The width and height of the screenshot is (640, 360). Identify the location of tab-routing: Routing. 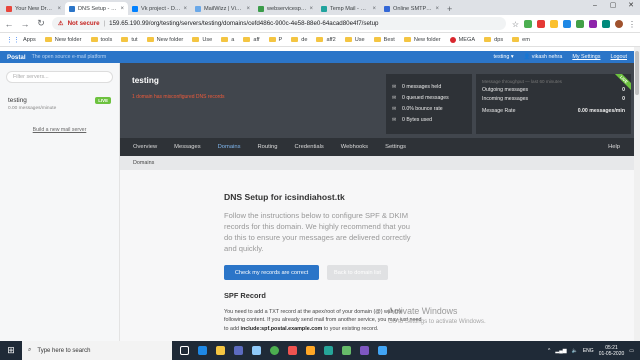
(267, 147).